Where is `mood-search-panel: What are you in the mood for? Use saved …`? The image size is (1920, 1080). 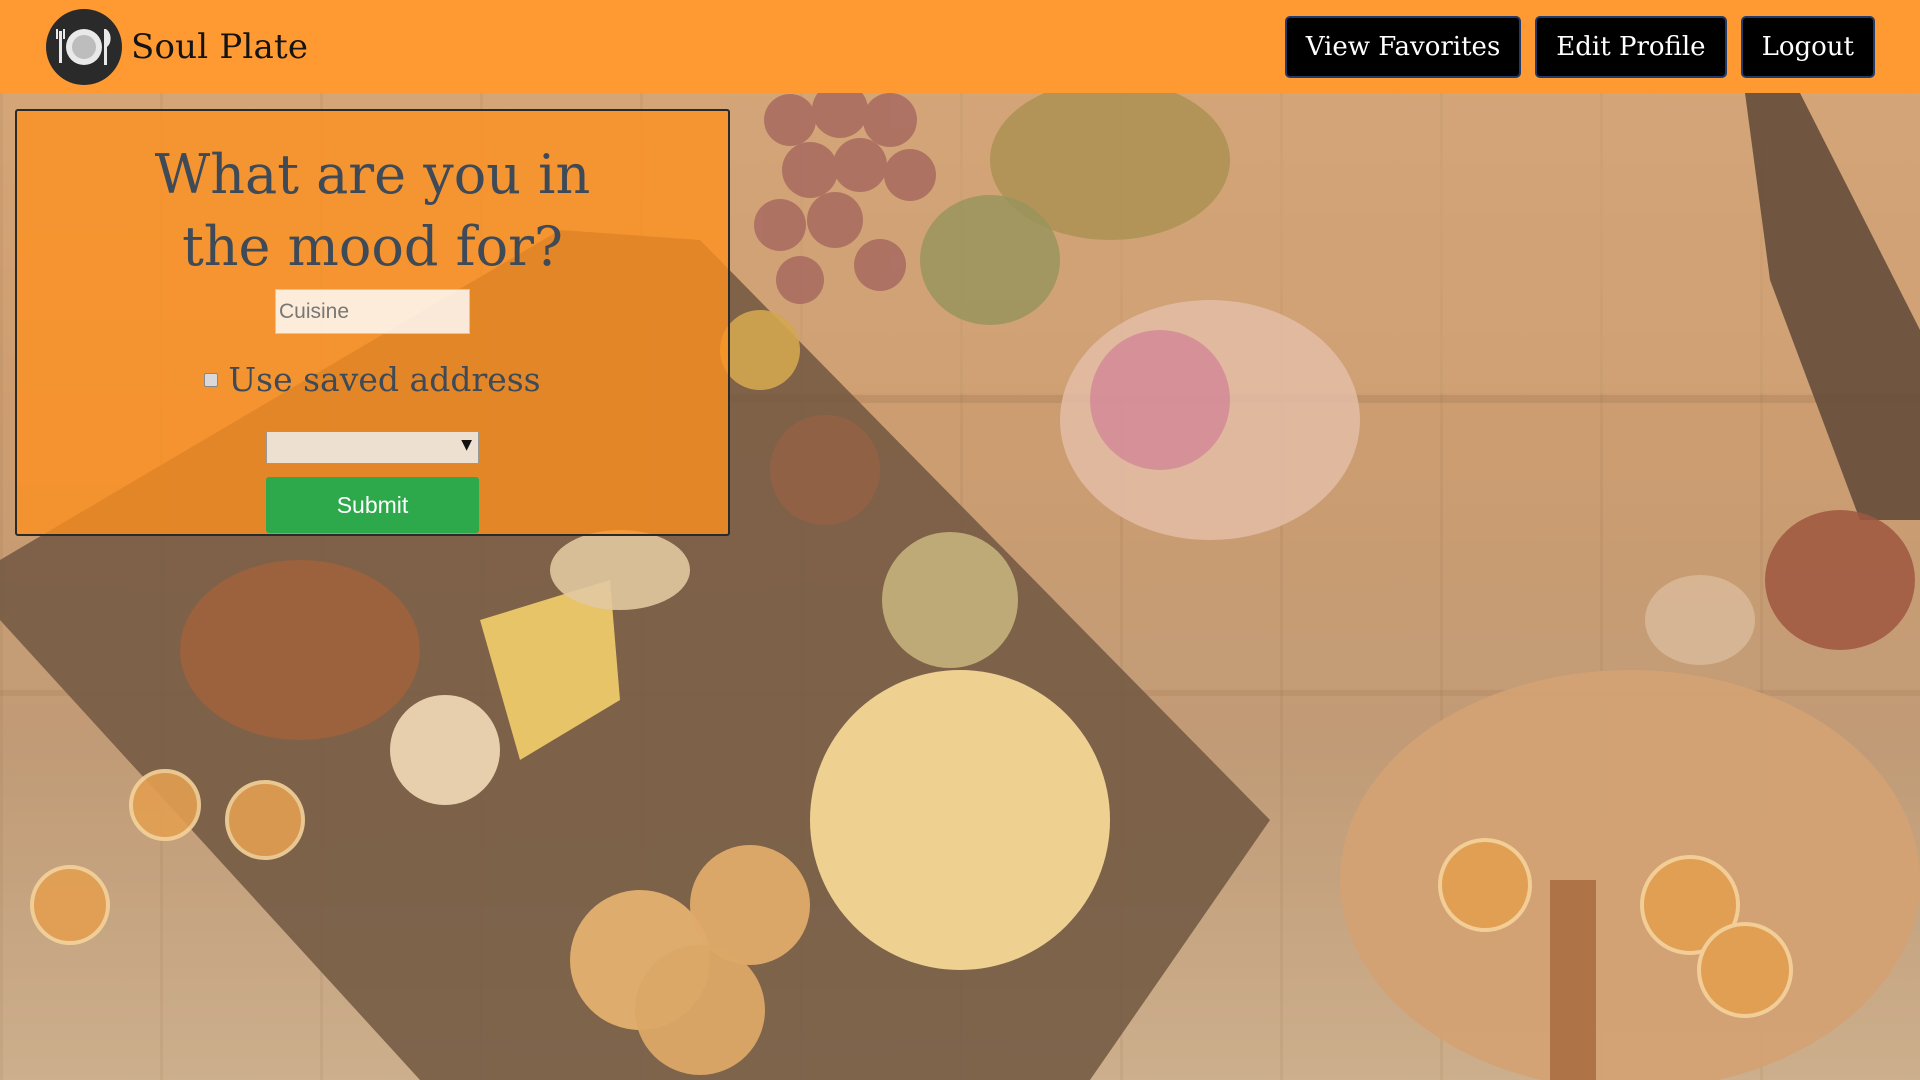
mood-search-panel: What are you in the mood for? Use saved … is located at coordinates (372, 322).